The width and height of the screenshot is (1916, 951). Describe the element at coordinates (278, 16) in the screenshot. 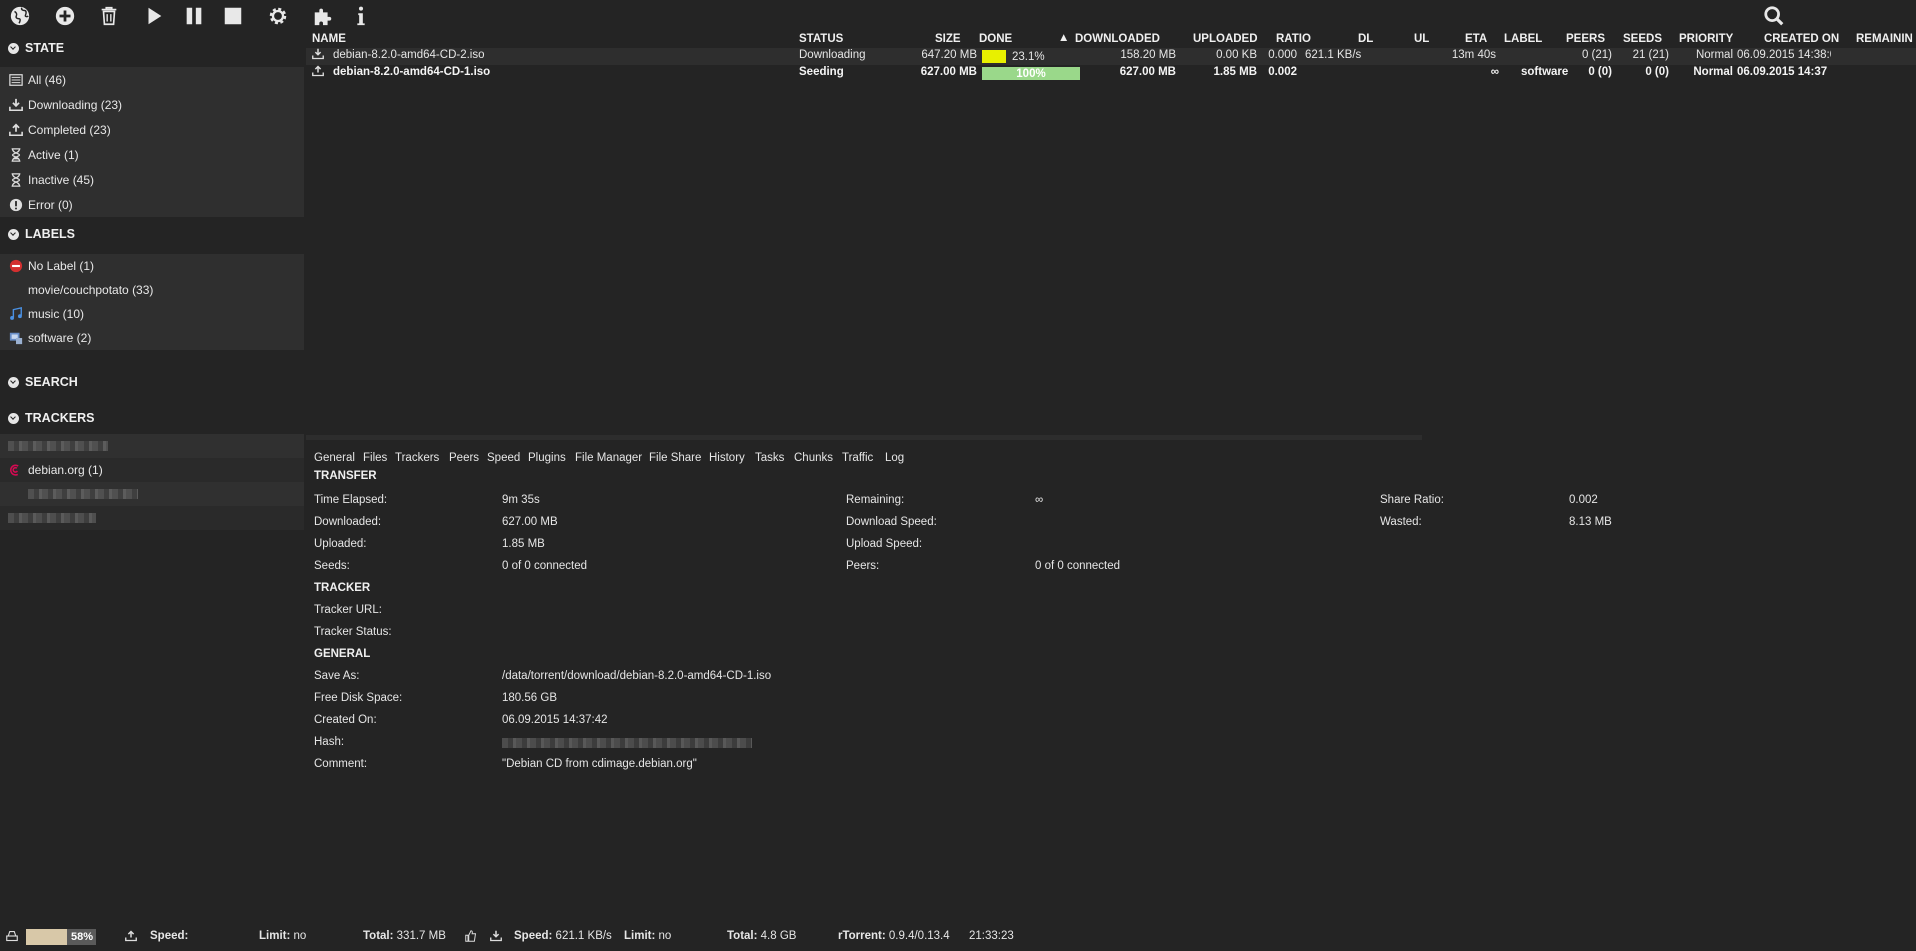

I see `settings-gear-icon` at that location.